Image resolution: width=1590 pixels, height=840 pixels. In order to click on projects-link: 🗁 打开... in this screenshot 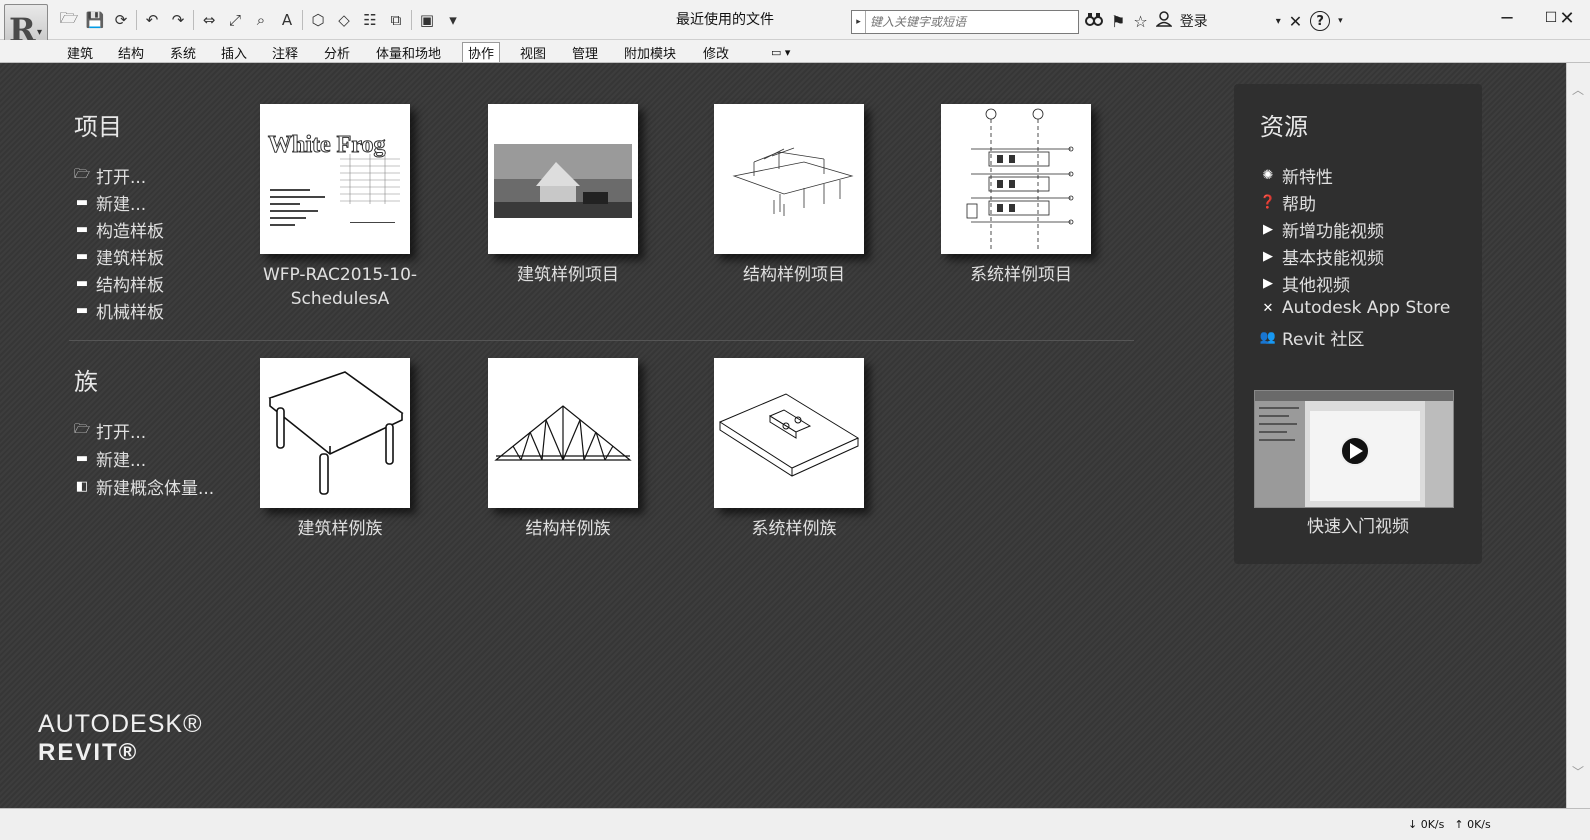, I will do `click(110, 176)`.